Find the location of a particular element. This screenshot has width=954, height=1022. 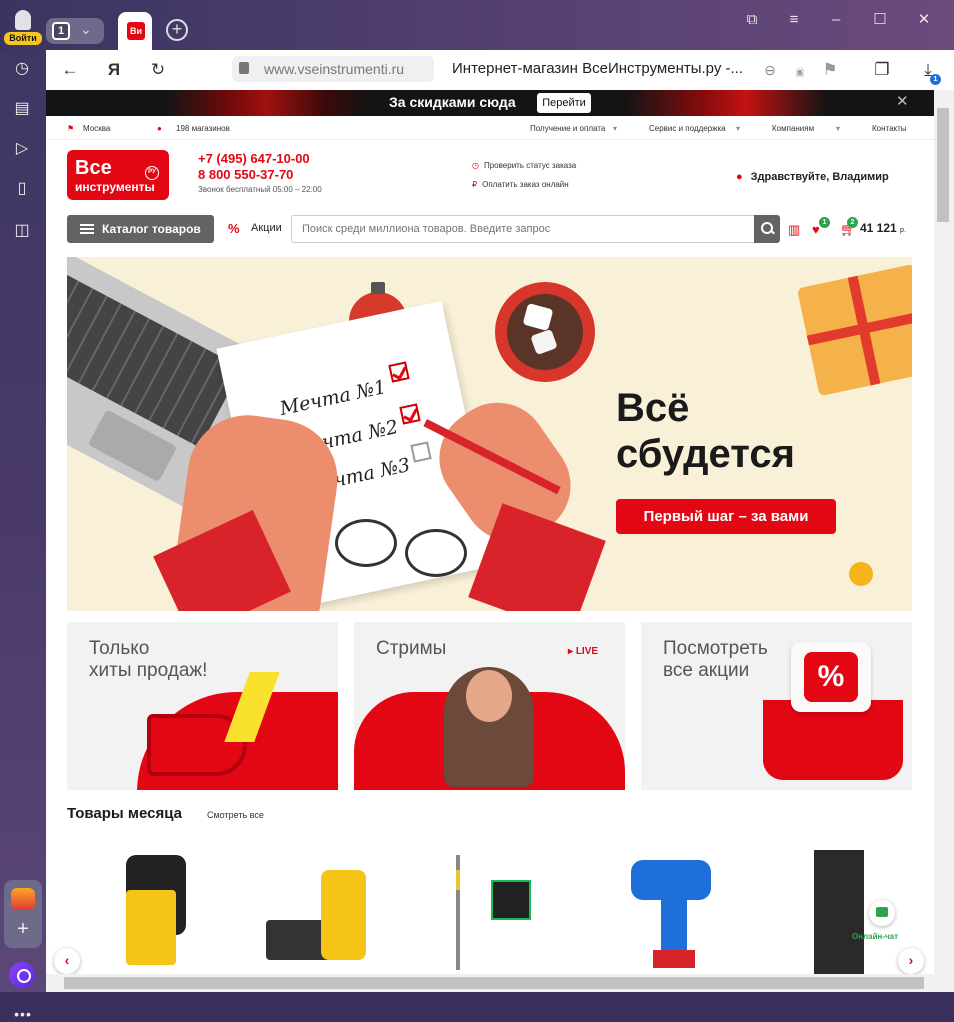

bookmarks-icon: ▤ is located at coordinates (22, 109).